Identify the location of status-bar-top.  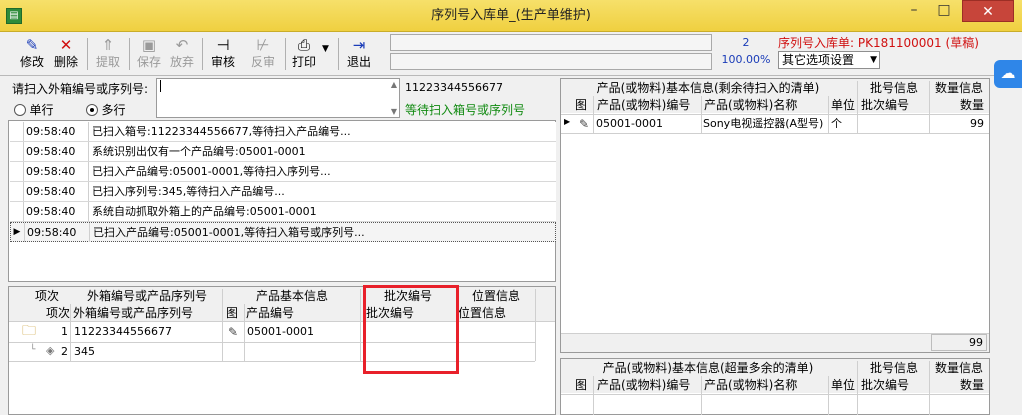
(551, 42).